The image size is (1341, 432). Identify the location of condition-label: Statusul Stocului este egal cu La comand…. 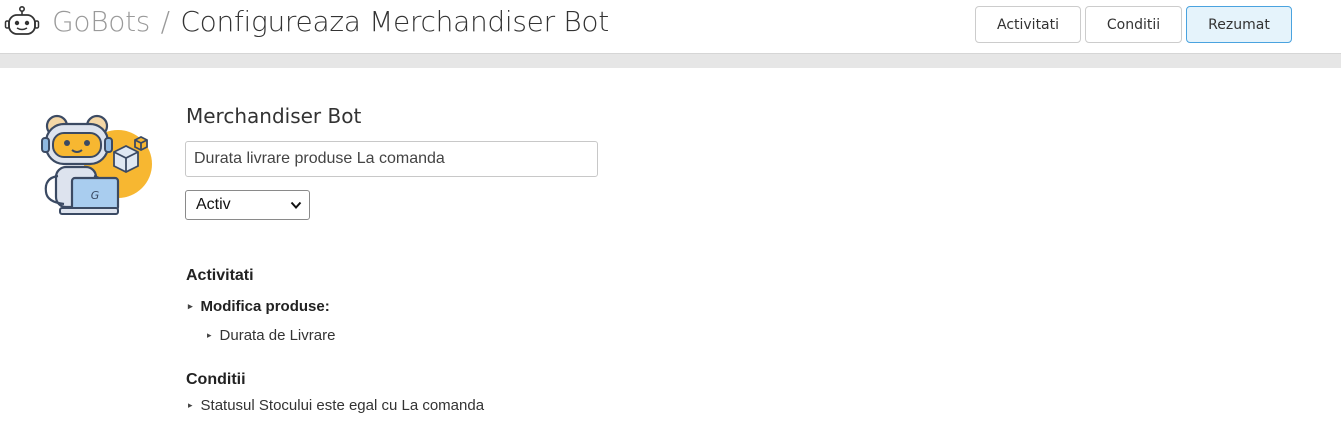
(342, 405).